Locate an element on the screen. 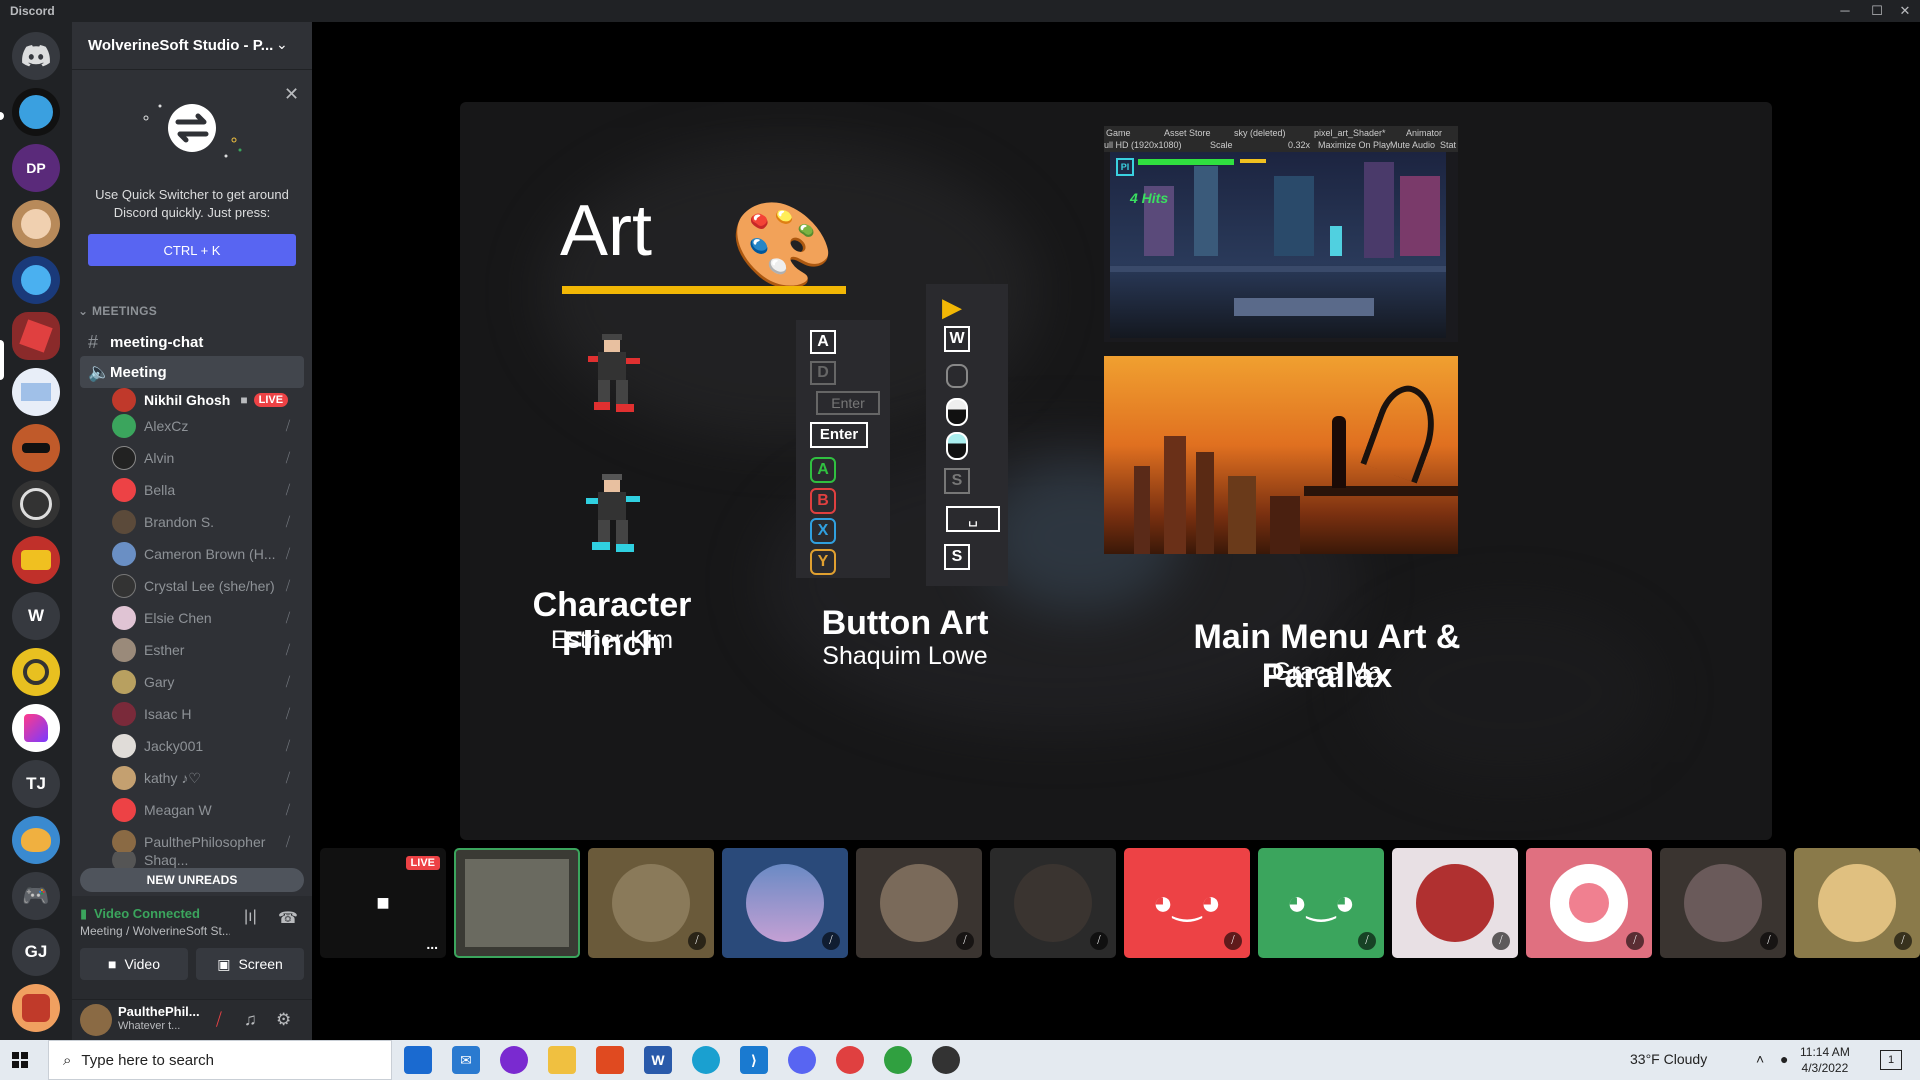 This screenshot has height=1080, width=1920. notifications-icon: 1 is located at coordinates (1891, 1060).